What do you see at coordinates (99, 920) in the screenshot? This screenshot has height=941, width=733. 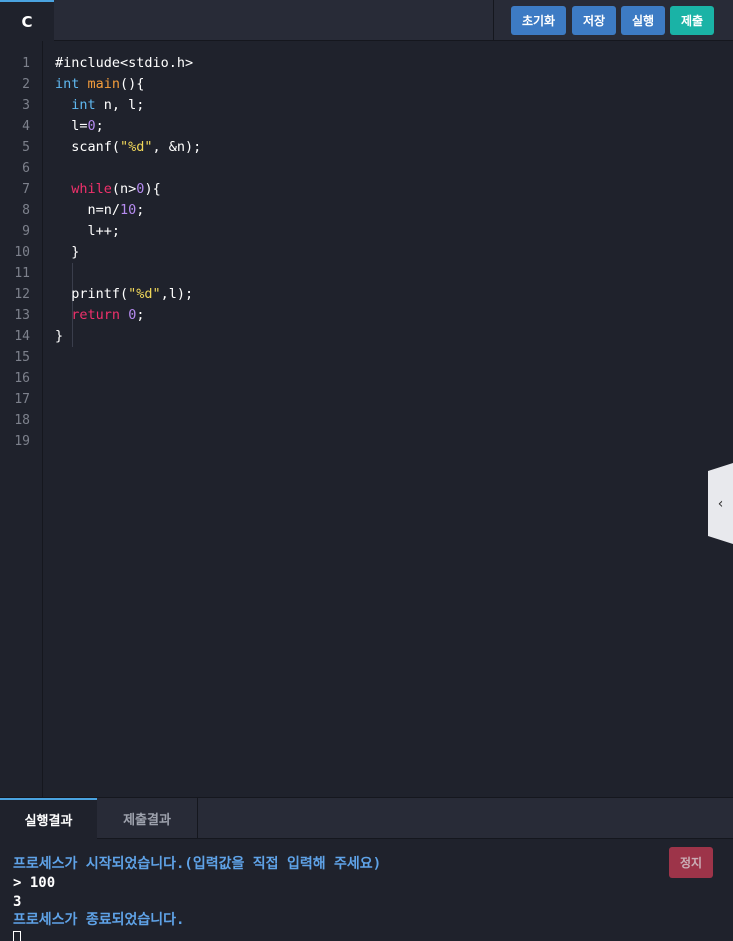 I see `console-line: 프로세스가 종료되었습니다.` at bounding box center [99, 920].